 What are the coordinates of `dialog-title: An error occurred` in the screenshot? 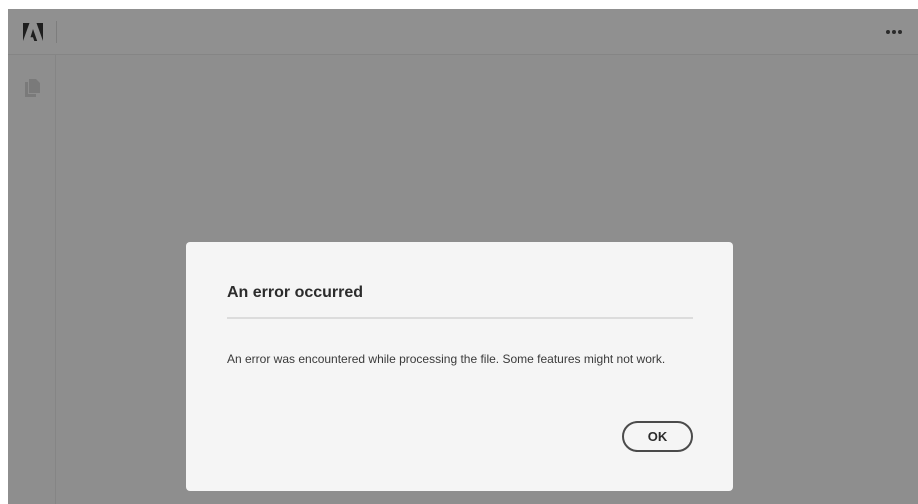 It's located at (295, 292).